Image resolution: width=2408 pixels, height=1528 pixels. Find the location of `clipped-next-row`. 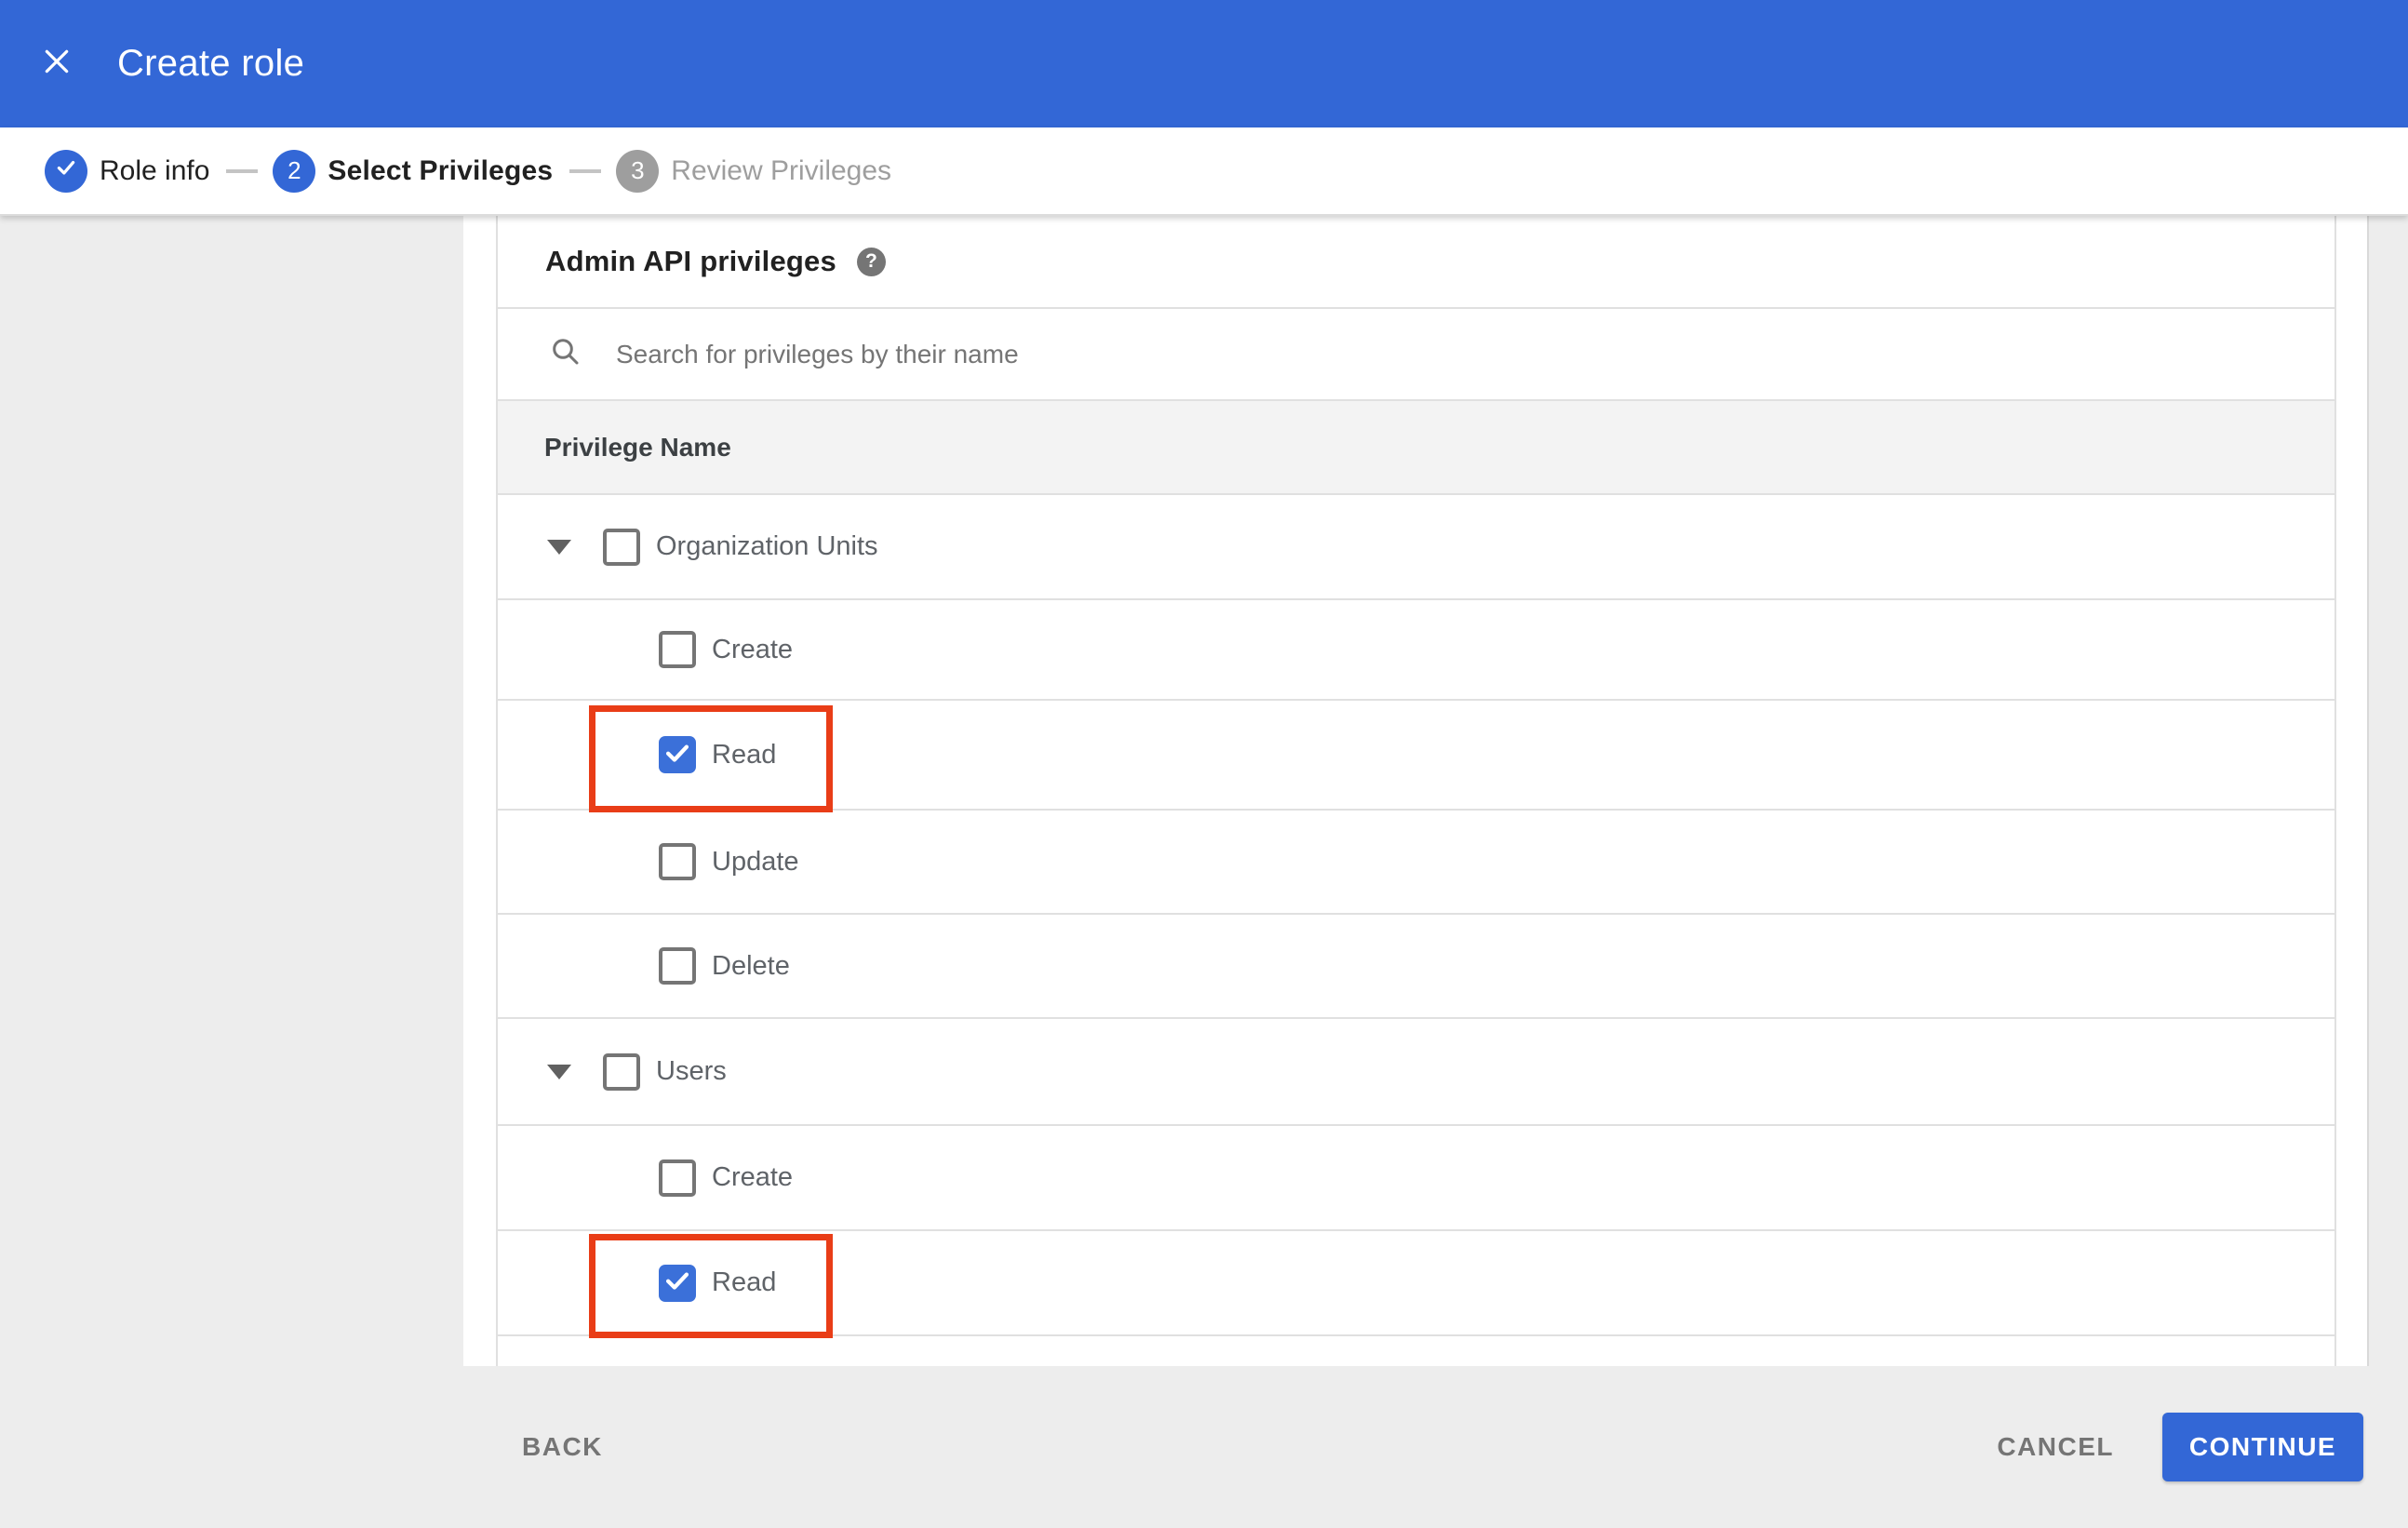

clipped-next-row is located at coordinates (1416, 1350).